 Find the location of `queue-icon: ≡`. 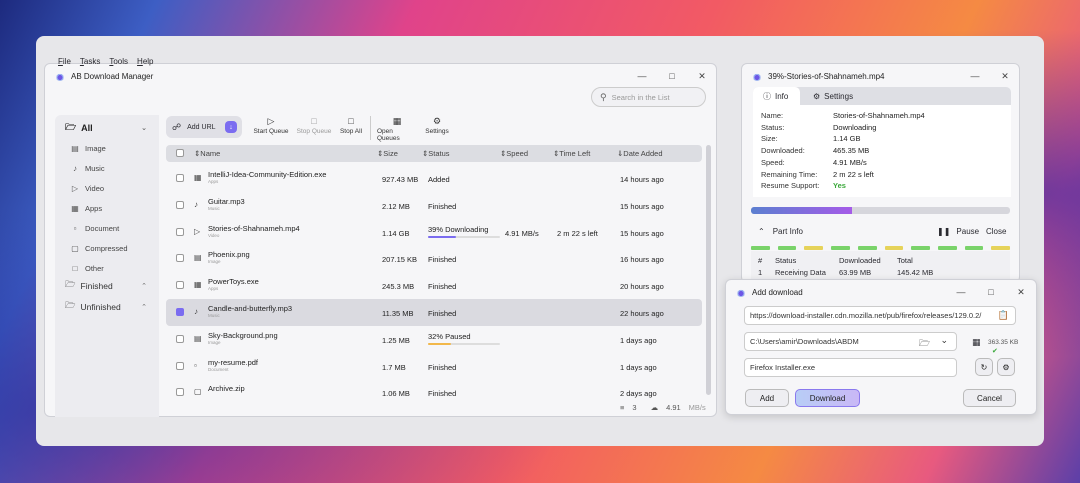

queue-icon: ≡ is located at coordinates (622, 407).